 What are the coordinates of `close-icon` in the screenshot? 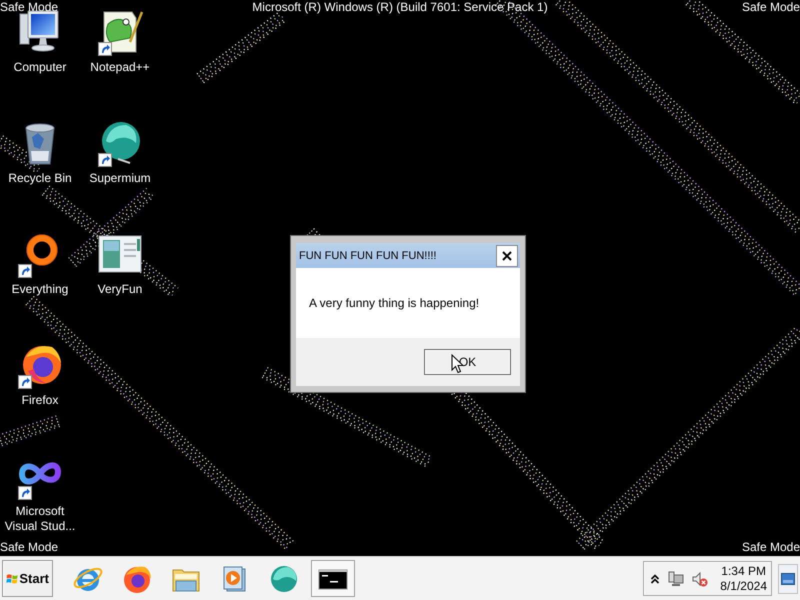 It's located at (507, 255).